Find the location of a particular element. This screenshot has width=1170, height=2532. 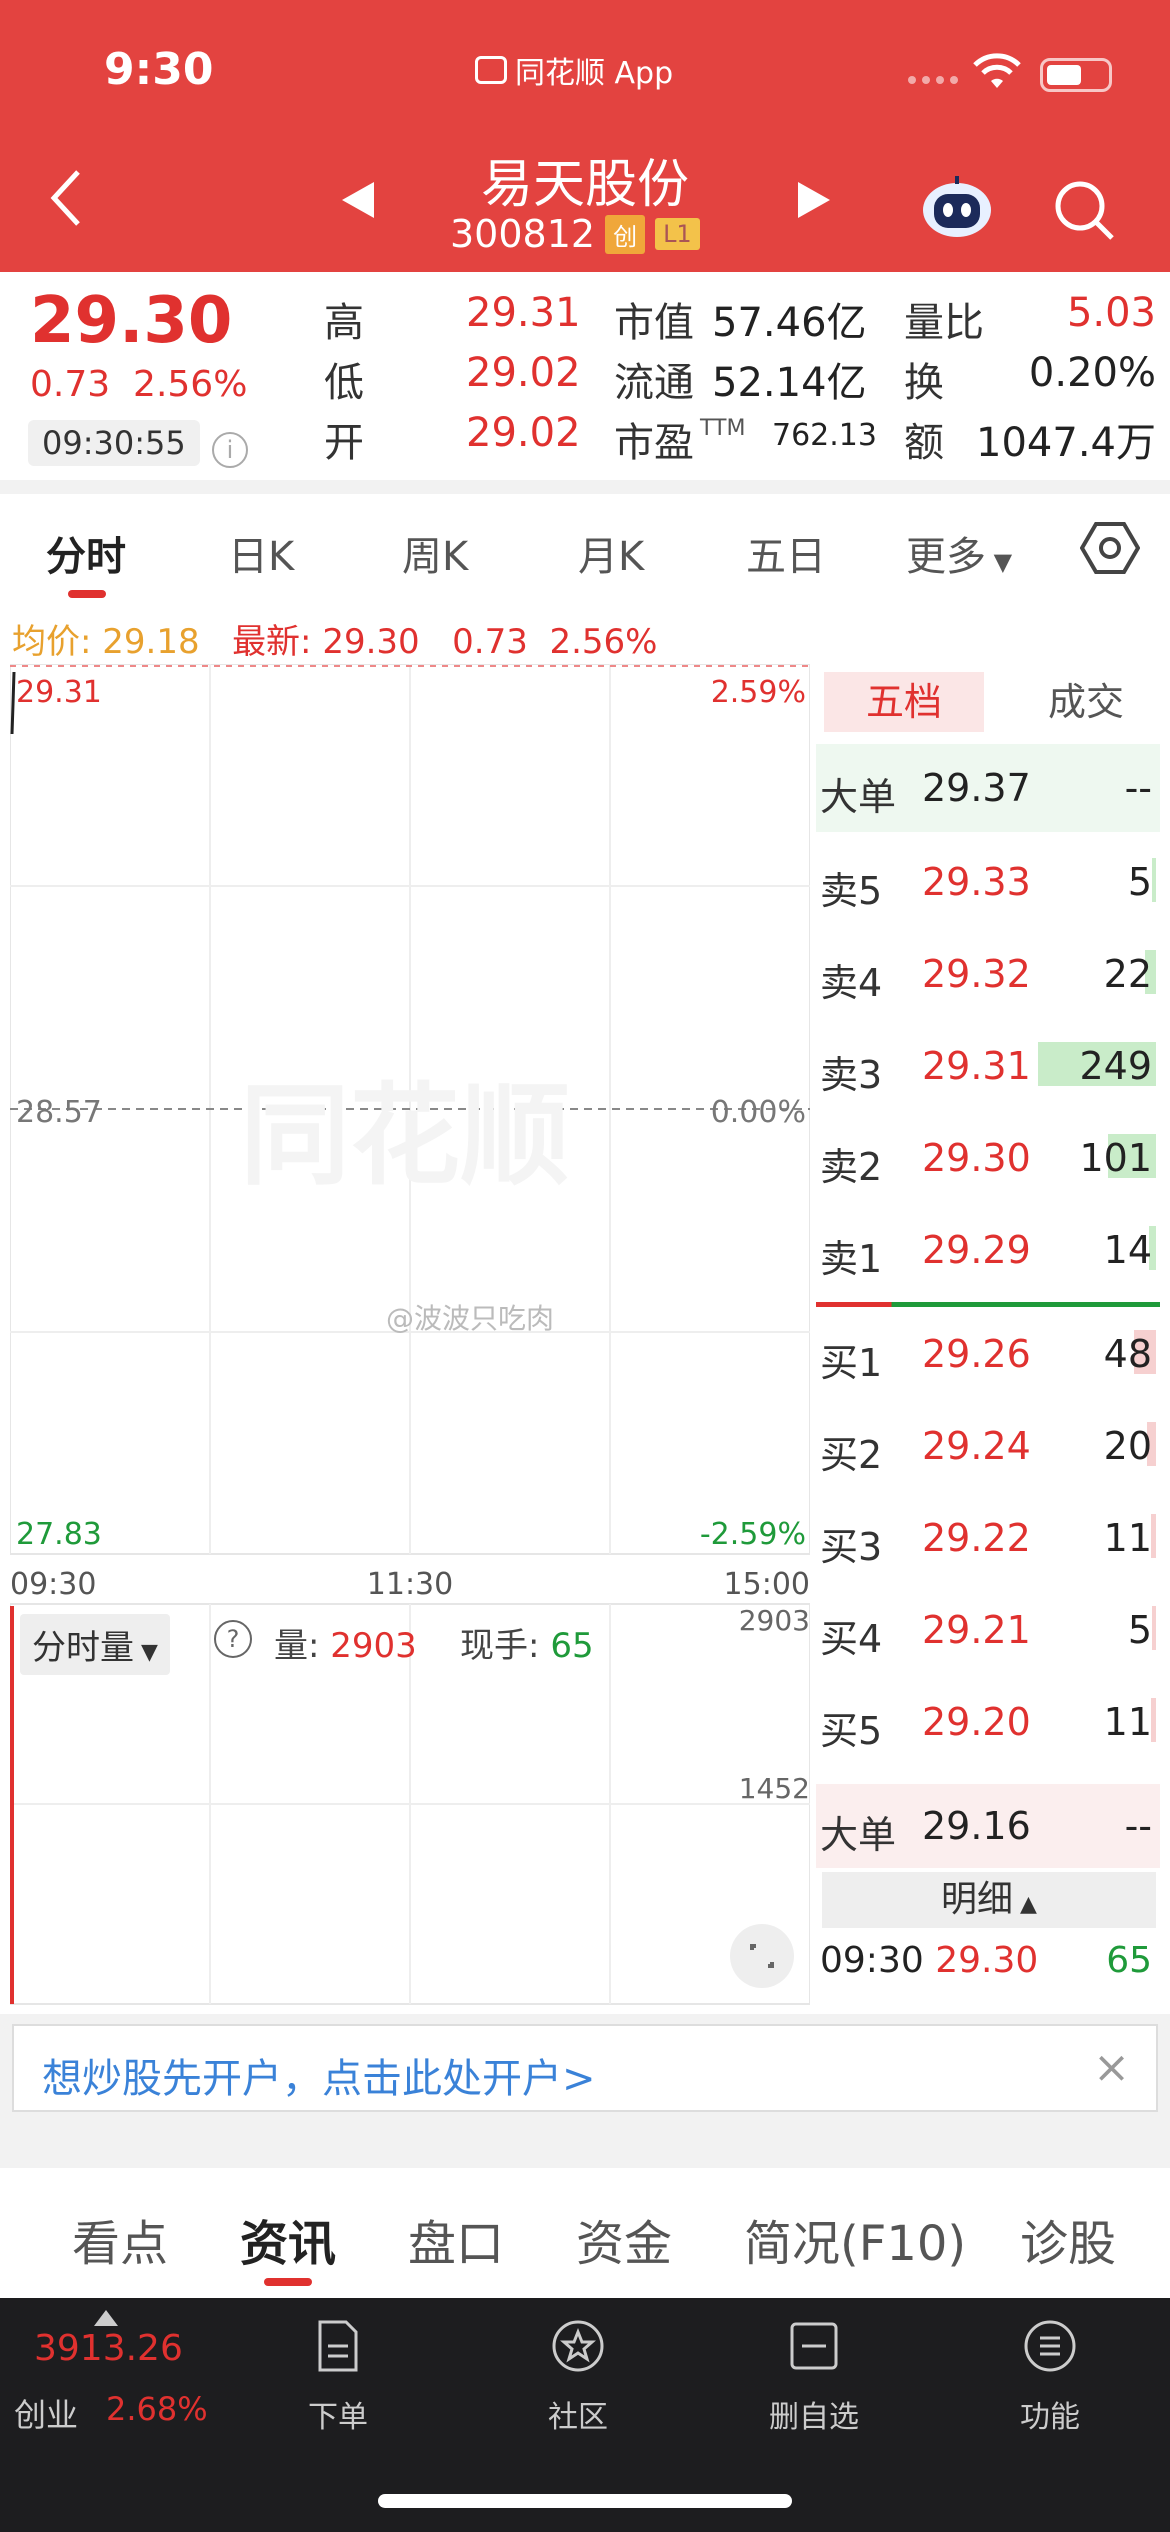

pe-ttm-label: TTM is located at coordinates (723, 428).